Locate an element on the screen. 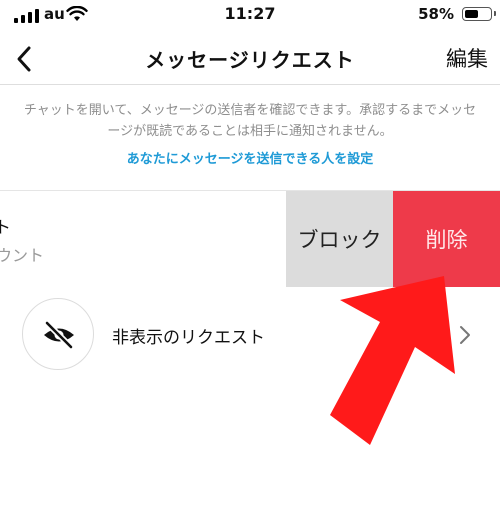  red-arrow-annotation is located at coordinates (392, 360).